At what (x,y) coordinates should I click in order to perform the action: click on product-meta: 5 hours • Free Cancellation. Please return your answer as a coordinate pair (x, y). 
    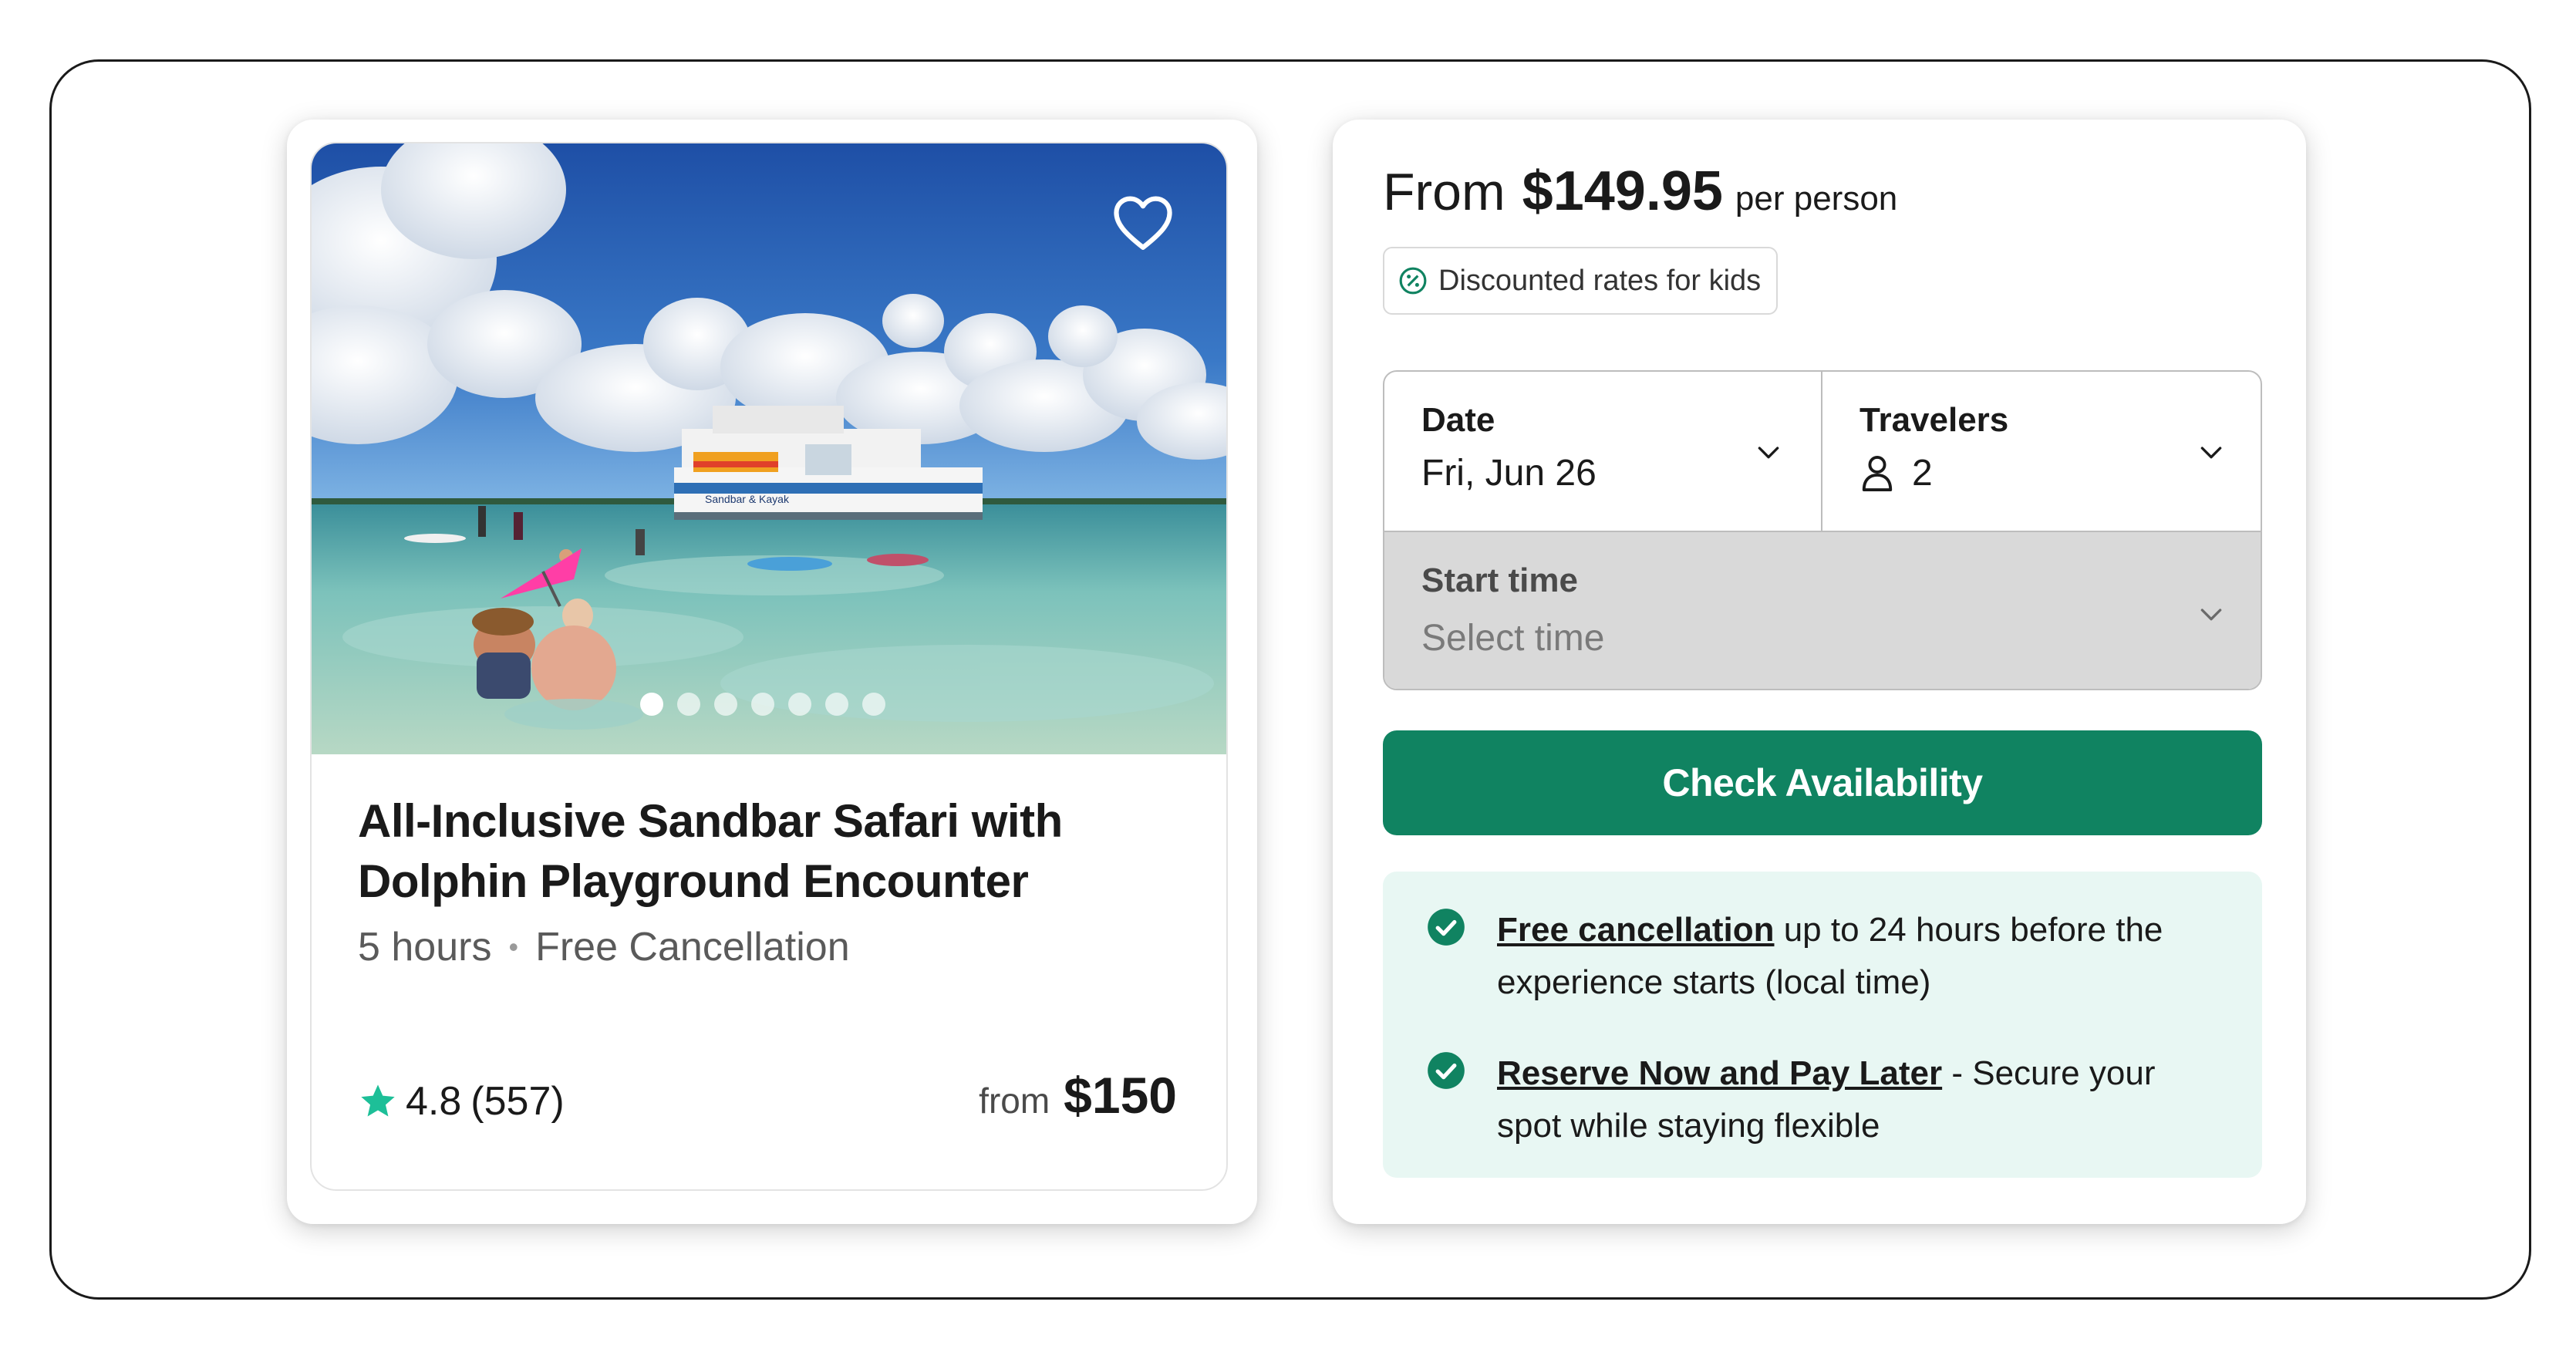
    Looking at the image, I should click on (604, 947).